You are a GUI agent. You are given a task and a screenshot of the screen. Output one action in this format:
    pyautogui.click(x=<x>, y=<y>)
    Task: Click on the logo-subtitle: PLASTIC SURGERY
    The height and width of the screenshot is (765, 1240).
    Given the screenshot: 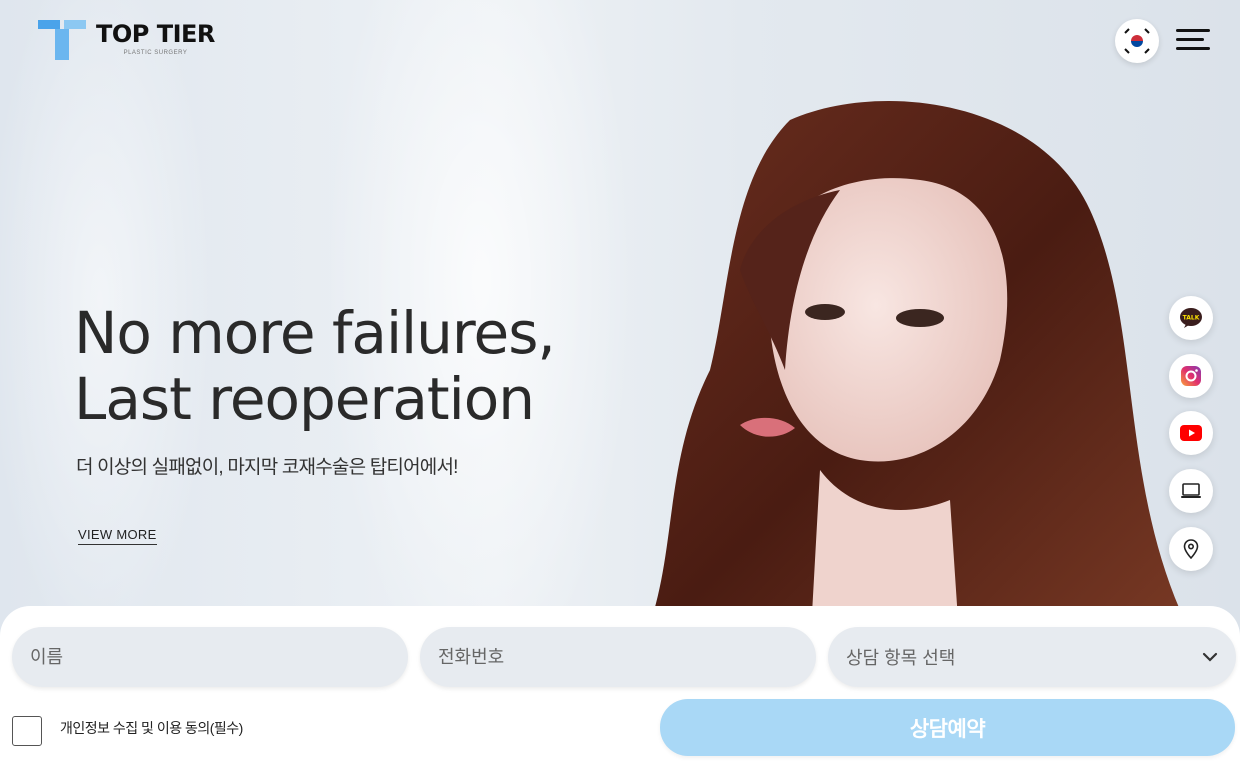 What is the action you would take?
    pyautogui.click(x=155, y=53)
    